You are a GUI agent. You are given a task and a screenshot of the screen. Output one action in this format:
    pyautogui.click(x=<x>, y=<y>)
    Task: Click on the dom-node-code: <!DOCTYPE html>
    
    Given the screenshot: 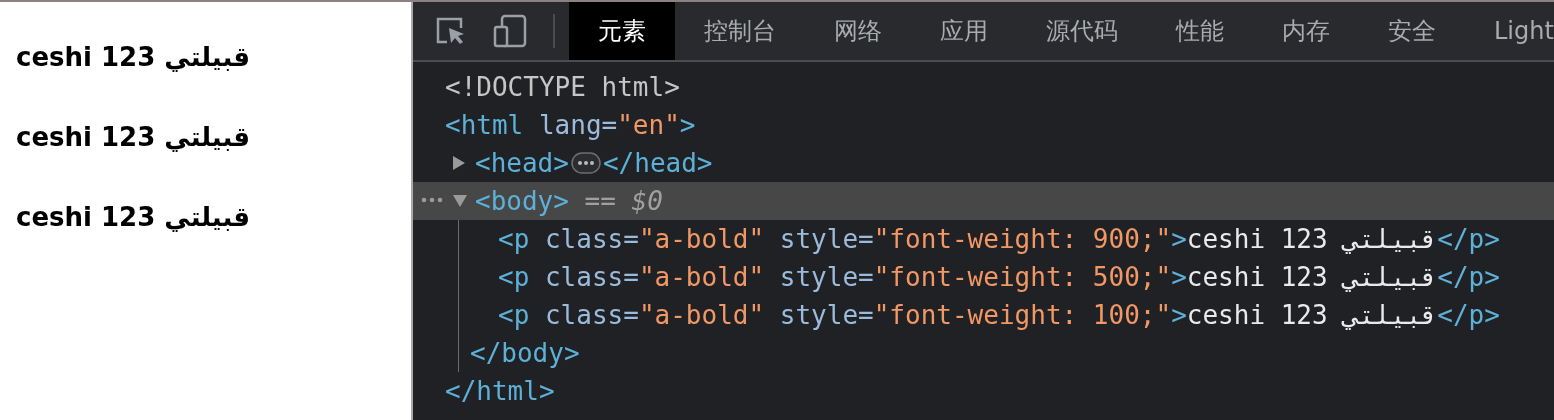 What is the action you would take?
    pyautogui.click(x=562, y=87)
    